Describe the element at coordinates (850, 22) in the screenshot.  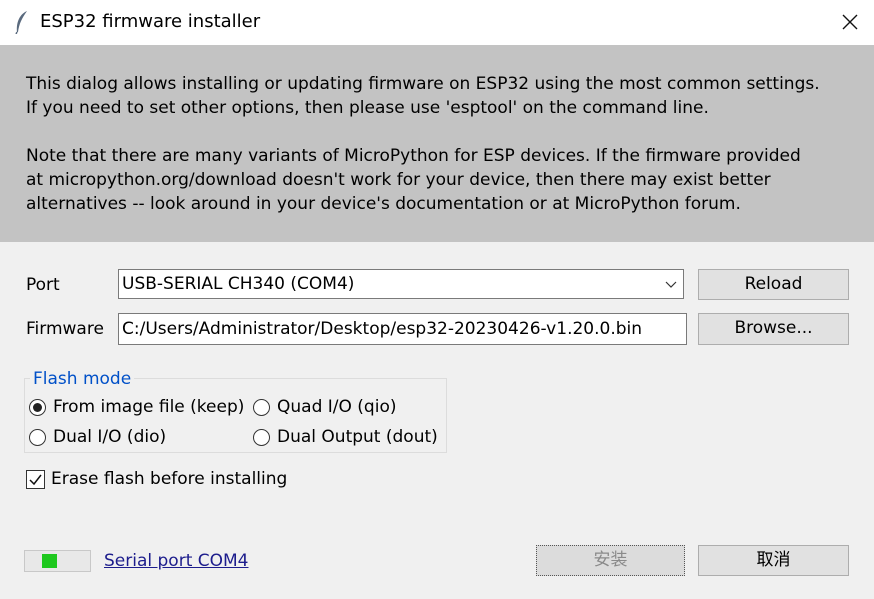
I see `close-icon` at that location.